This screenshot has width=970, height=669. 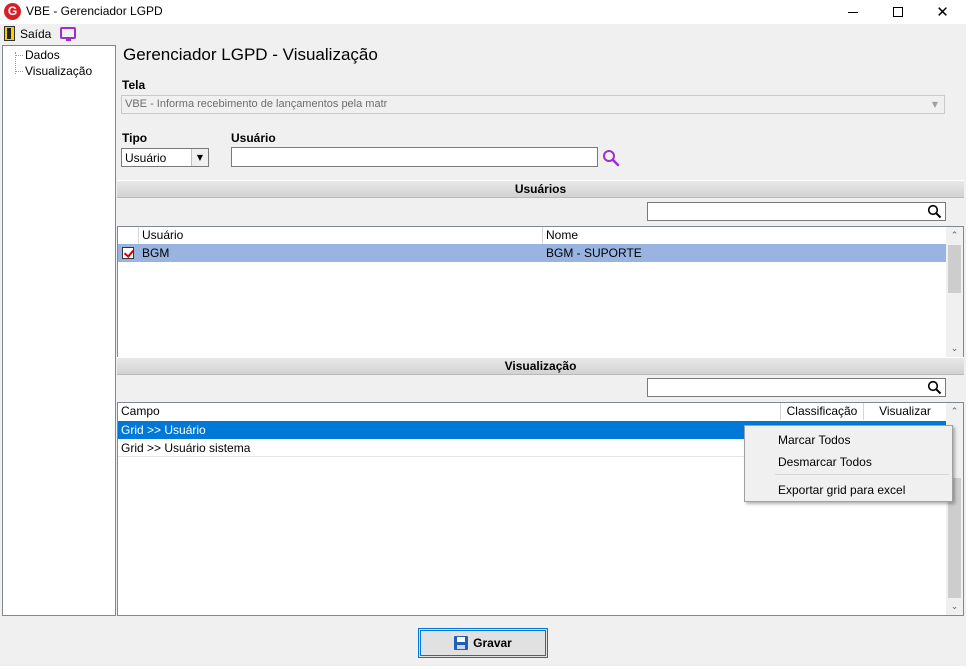 I want to click on tela-label: Tela, so click(x=134, y=85).